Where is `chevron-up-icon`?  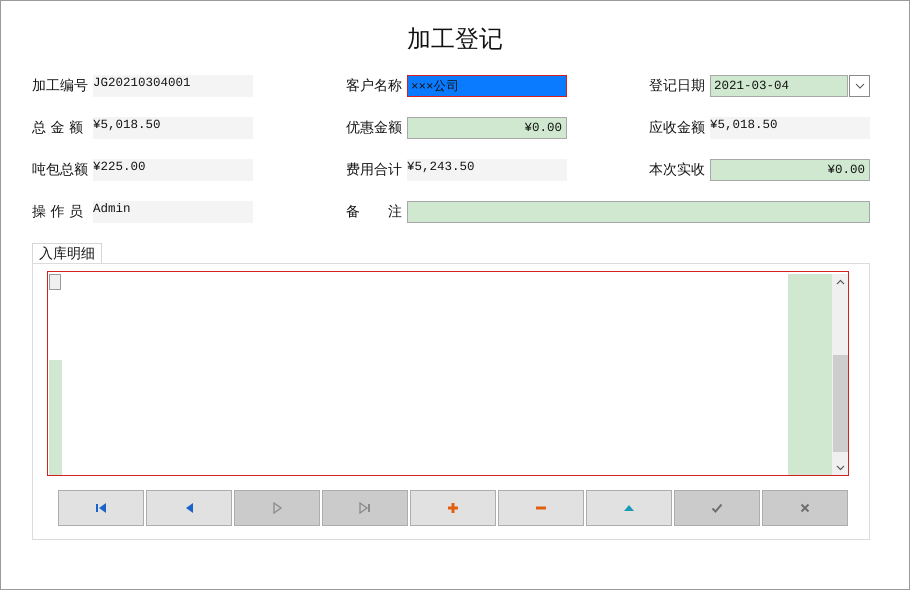
chevron-up-icon is located at coordinates (840, 282).